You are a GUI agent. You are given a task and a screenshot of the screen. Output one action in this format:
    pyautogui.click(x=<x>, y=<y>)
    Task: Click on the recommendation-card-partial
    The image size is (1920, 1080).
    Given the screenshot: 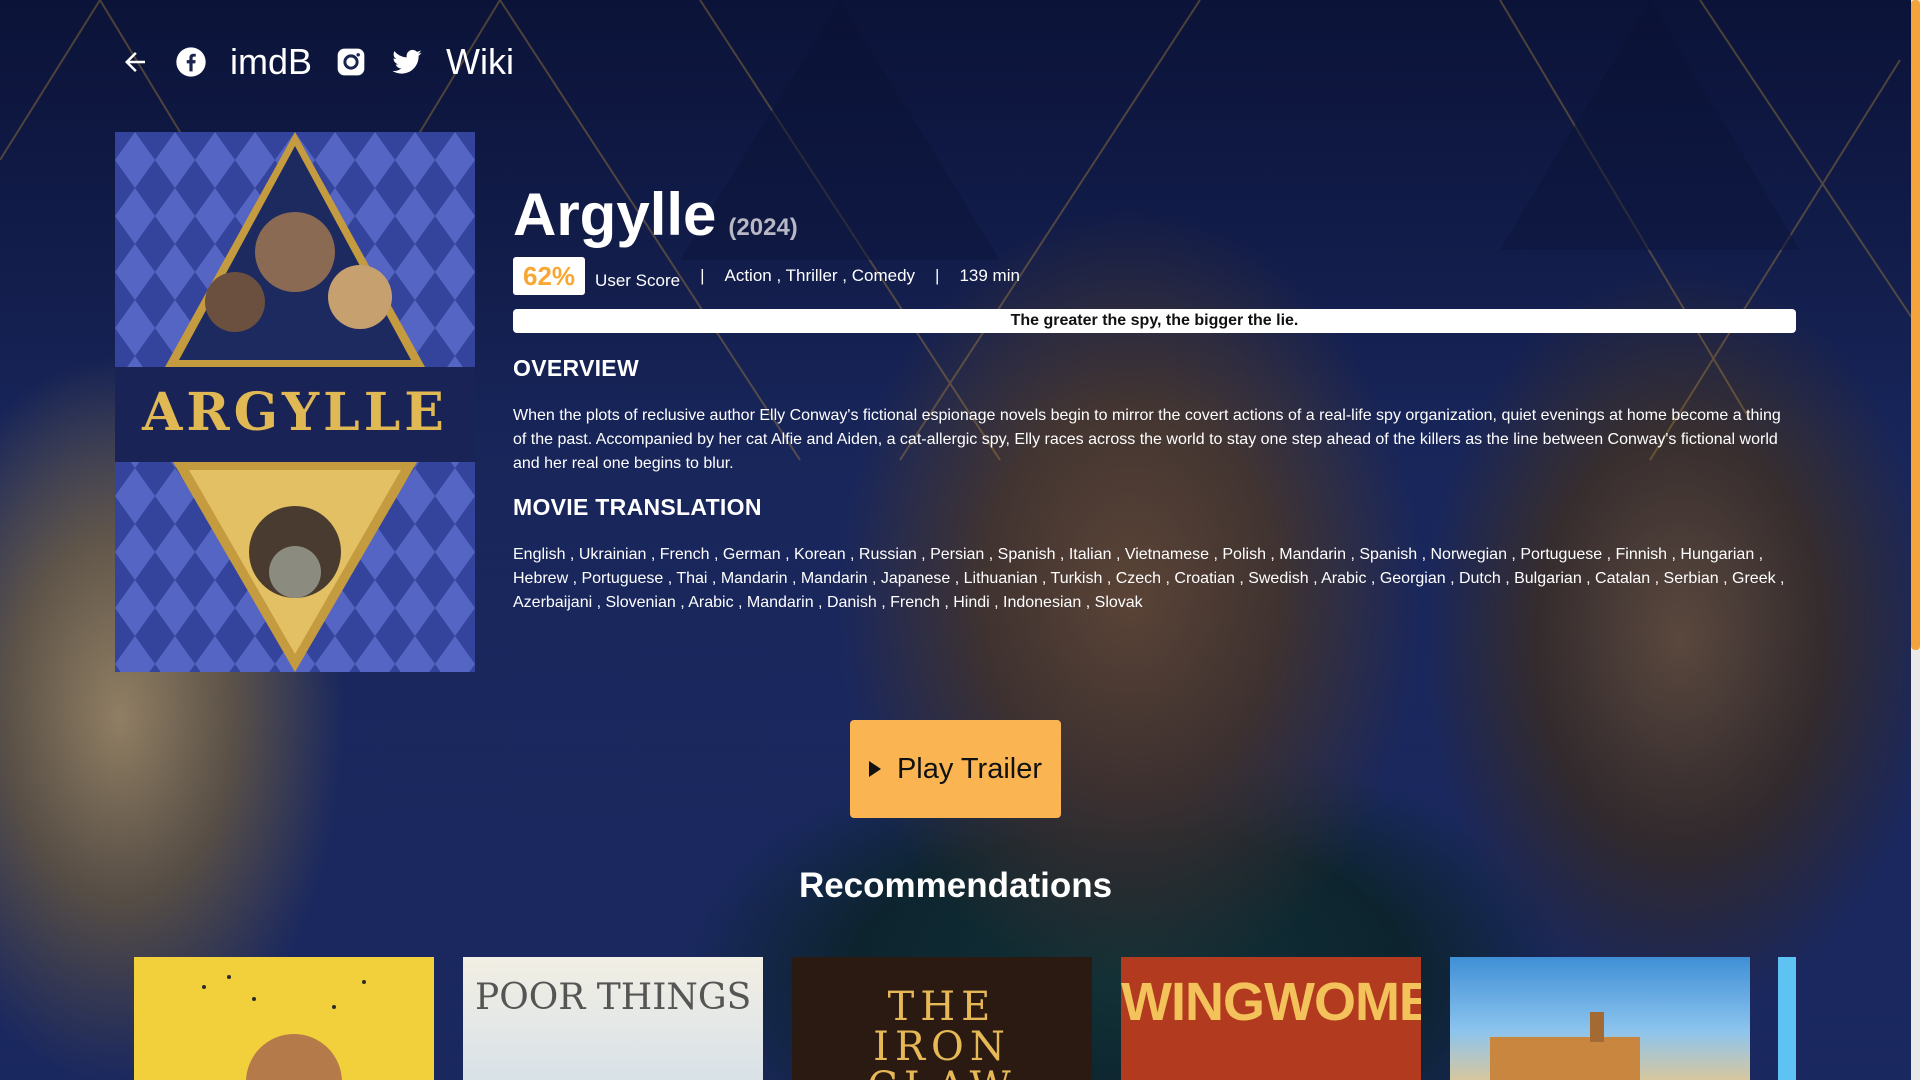 What is the action you would take?
    pyautogui.click(x=1787, y=1018)
    